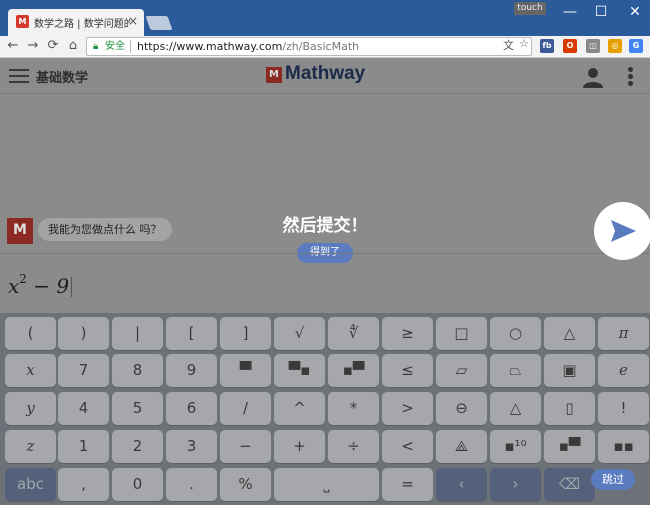 The height and width of the screenshot is (505, 650). Describe the element at coordinates (83, 408) in the screenshot. I see `keypad-key: 4` at that location.